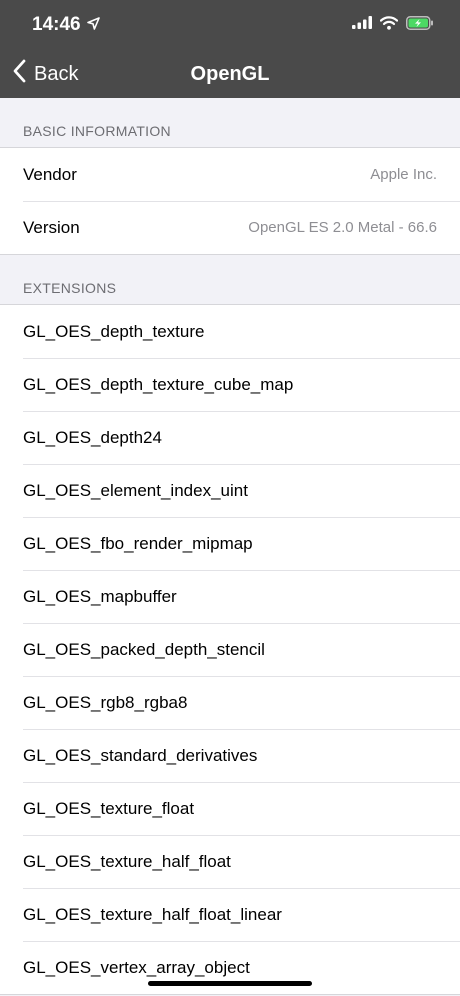 This screenshot has height=996, width=460. Describe the element at coordinates (342, 227) in the screenshot. I see `row-value: OpenGL ES 2.0 Metal - 66.6` at that location.